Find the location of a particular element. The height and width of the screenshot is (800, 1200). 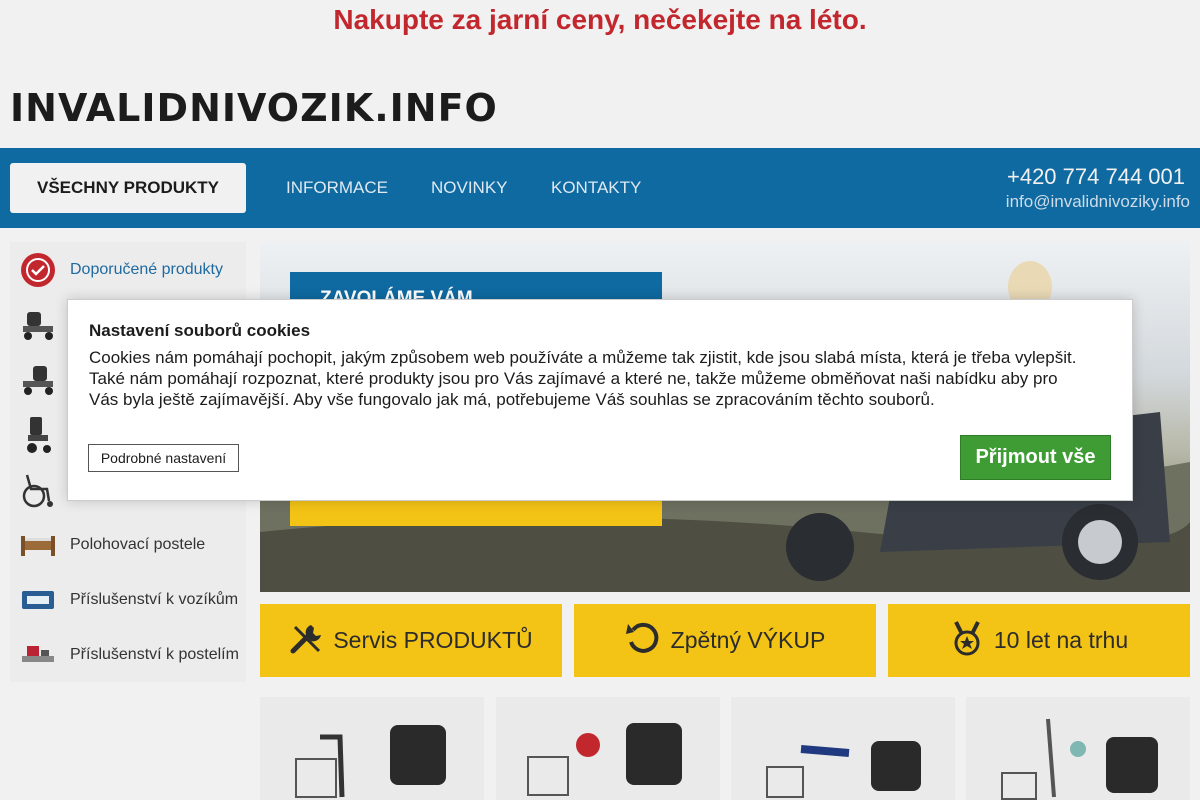

bed-accessory-icon is located at coordinates (38, 655).